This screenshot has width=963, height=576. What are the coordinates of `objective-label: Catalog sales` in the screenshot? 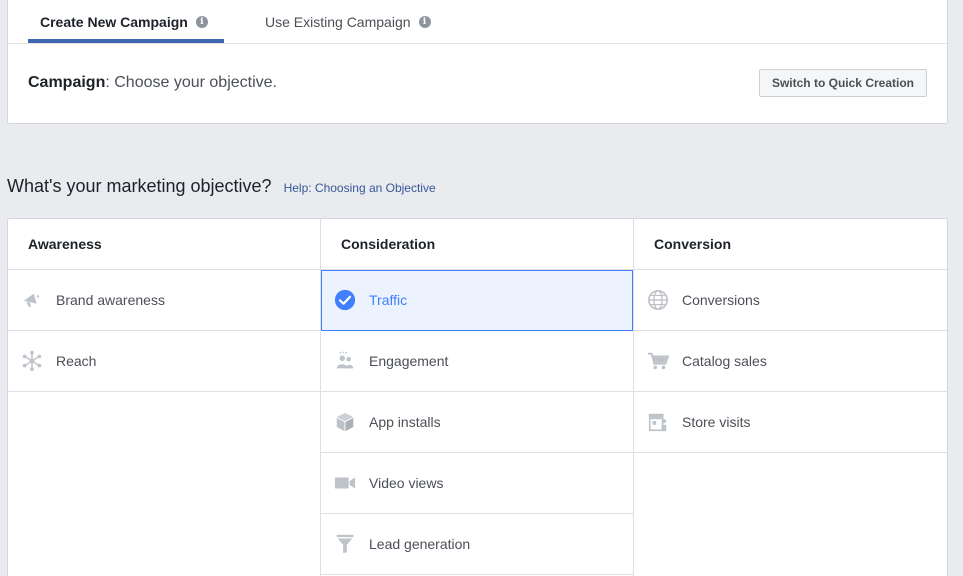 It's located at (724, 361).